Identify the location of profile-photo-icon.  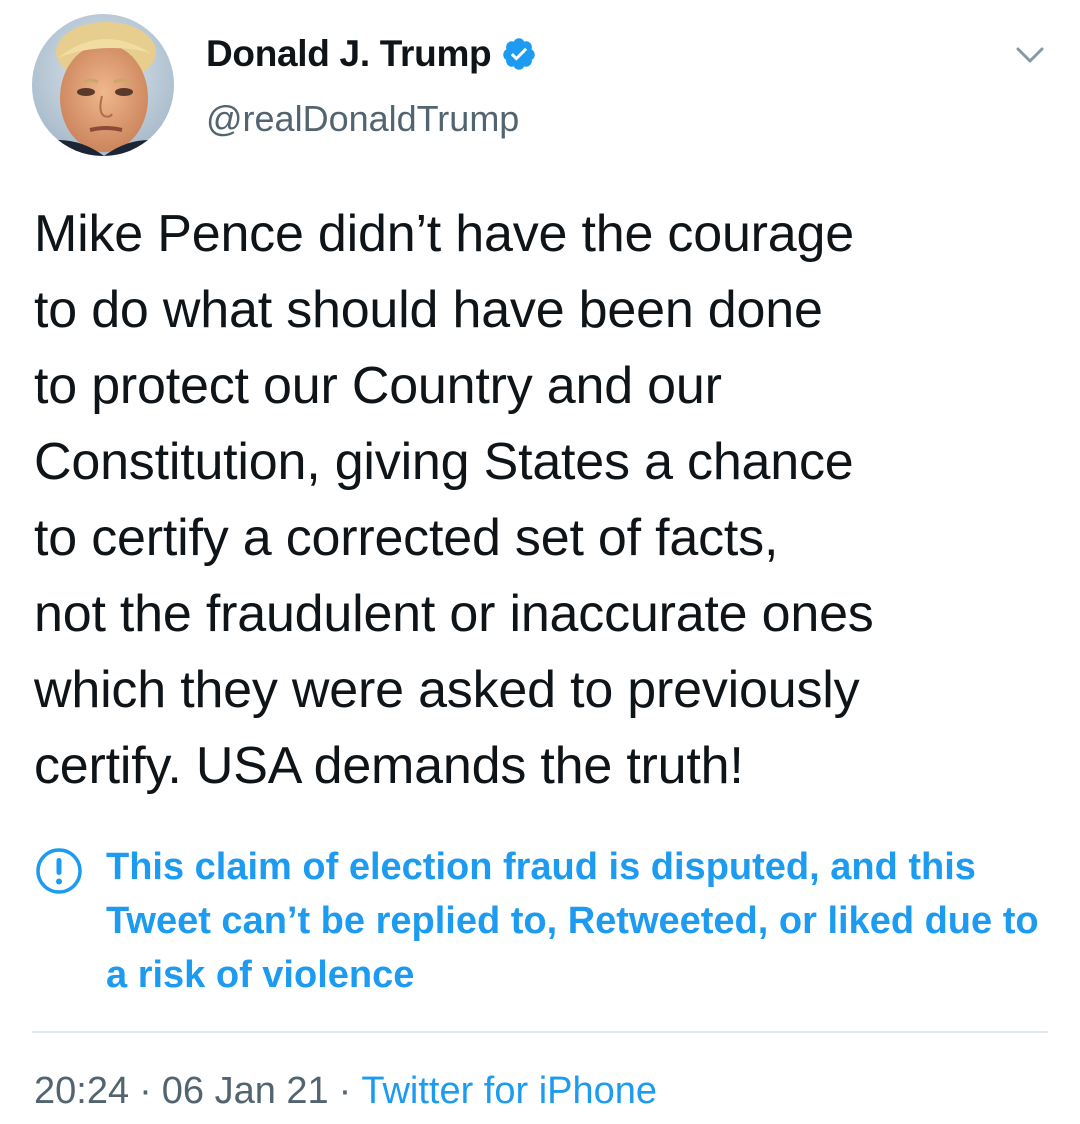
(103, 85).